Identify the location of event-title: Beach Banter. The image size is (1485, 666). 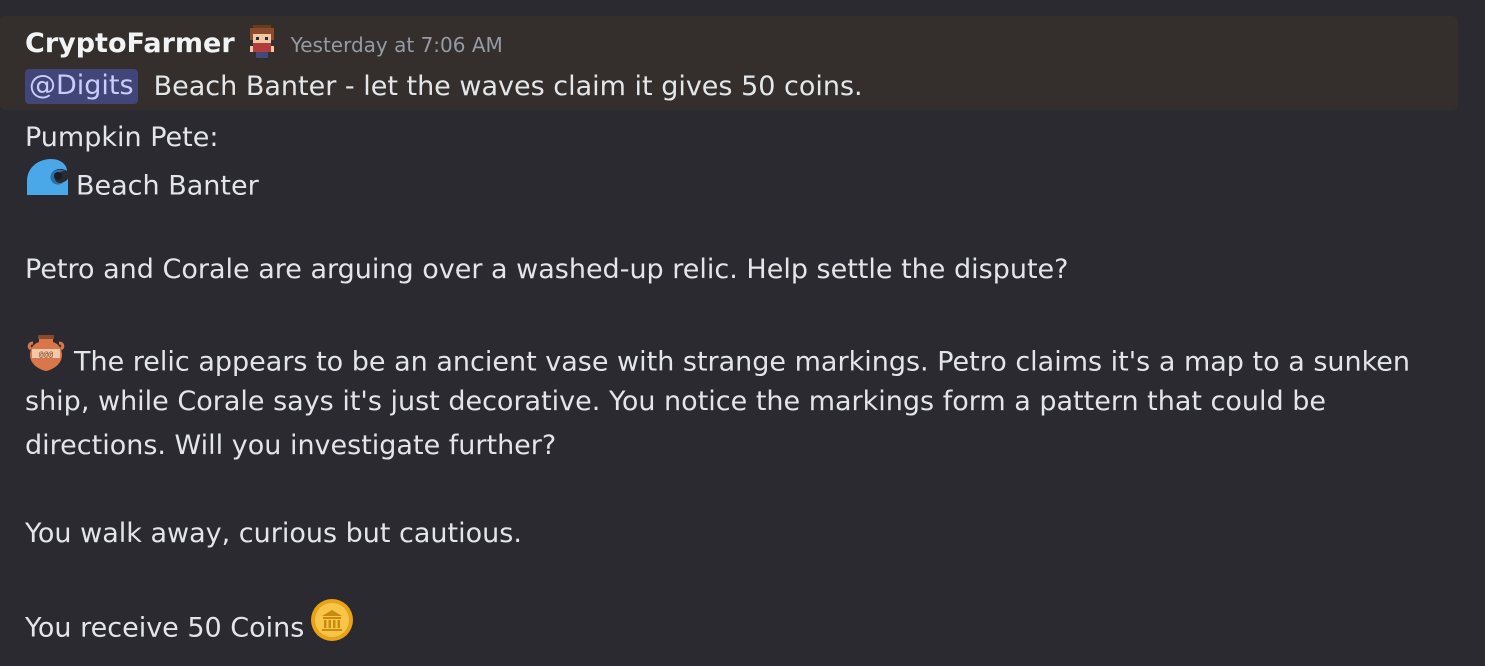
(167, 186).